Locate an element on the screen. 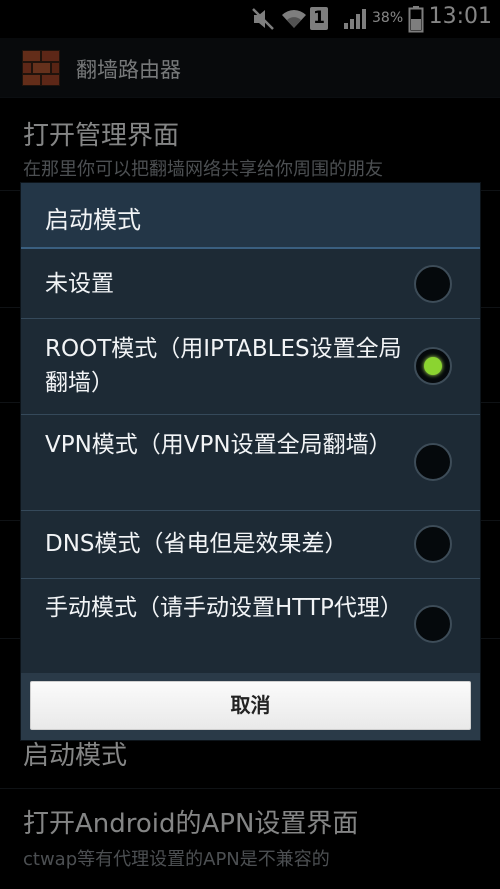 Image resolution: width=500 pixels, height=889 pixels. dialog-title-bar: 启动模式 is located at coordinates (250, 216).